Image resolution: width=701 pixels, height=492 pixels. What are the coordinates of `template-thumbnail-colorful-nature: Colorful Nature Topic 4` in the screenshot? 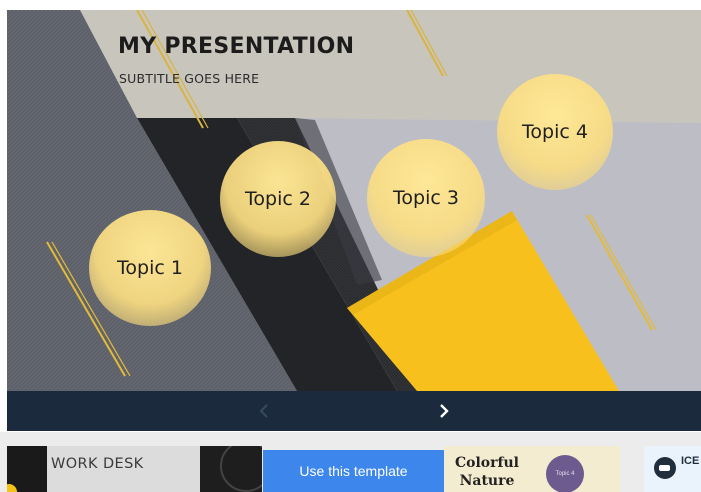 It's located at (532, 469).